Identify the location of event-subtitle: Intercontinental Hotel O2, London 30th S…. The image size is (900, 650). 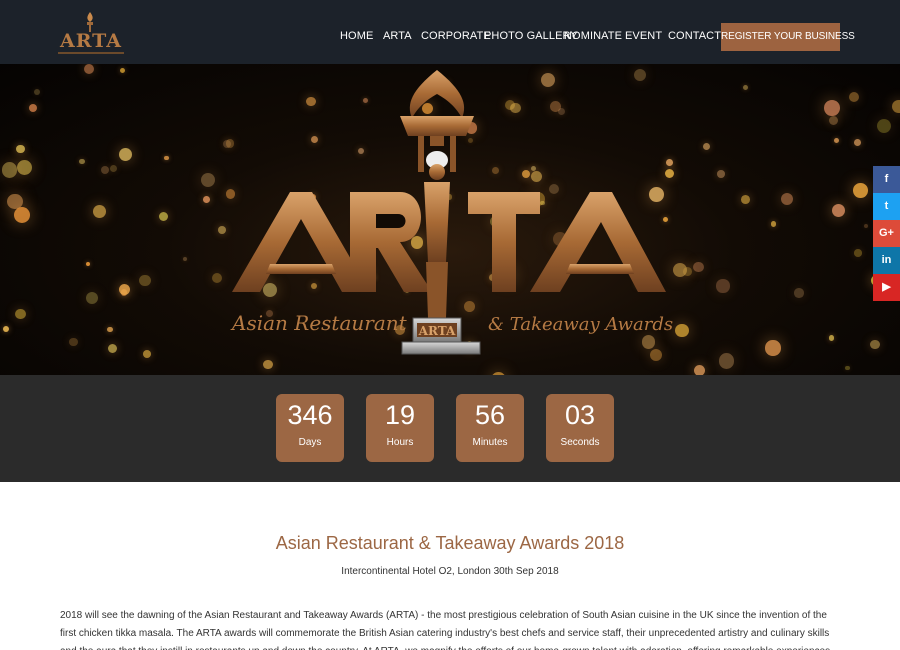
(450, 571).